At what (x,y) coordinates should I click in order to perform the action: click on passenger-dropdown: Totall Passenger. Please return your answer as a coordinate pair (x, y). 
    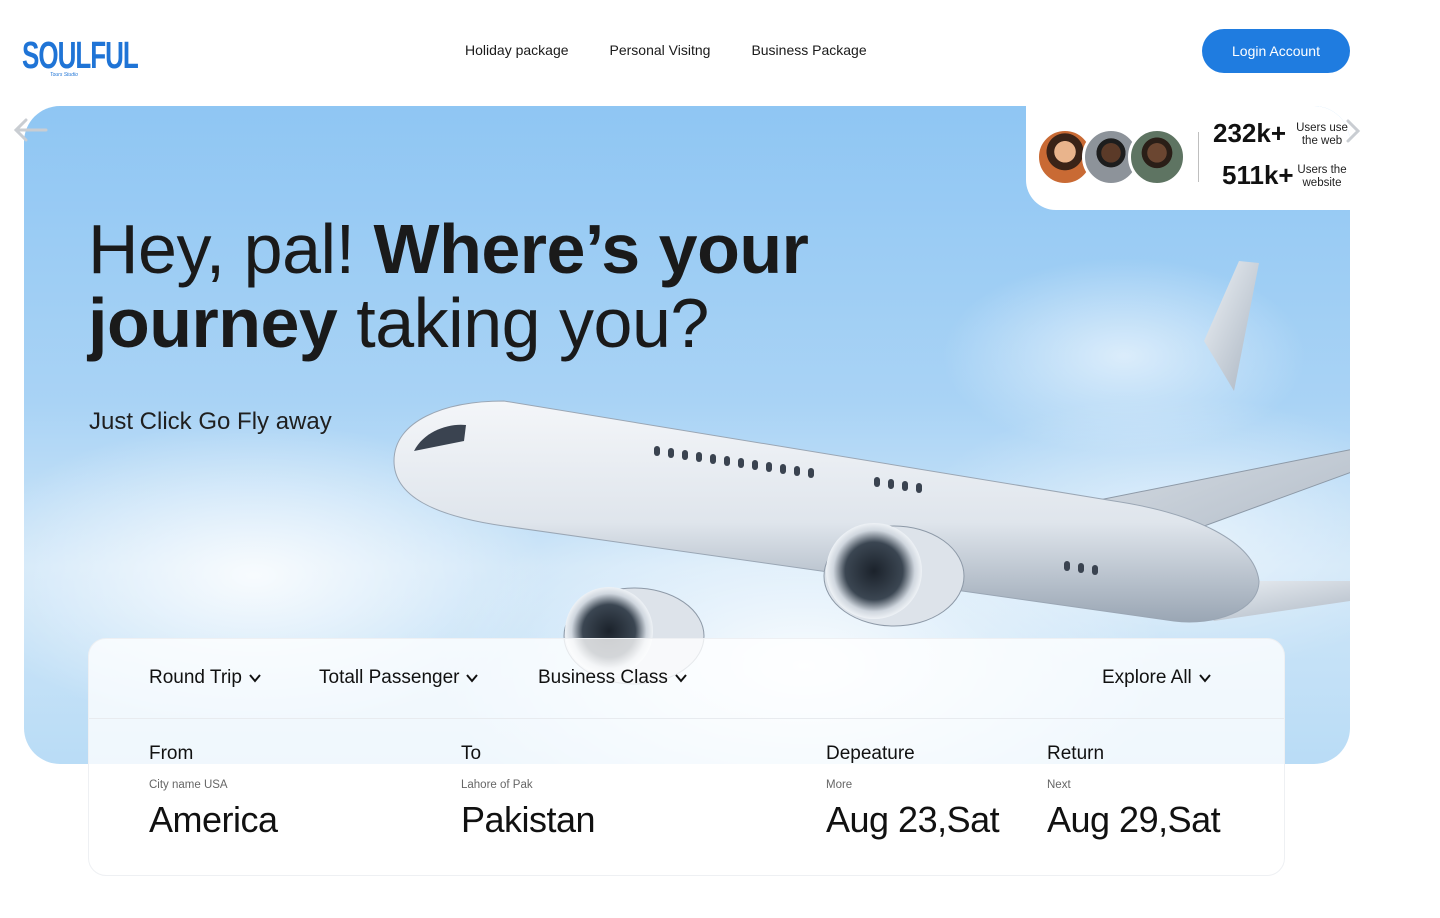
    Looking at the image, I should click on (399, 678).